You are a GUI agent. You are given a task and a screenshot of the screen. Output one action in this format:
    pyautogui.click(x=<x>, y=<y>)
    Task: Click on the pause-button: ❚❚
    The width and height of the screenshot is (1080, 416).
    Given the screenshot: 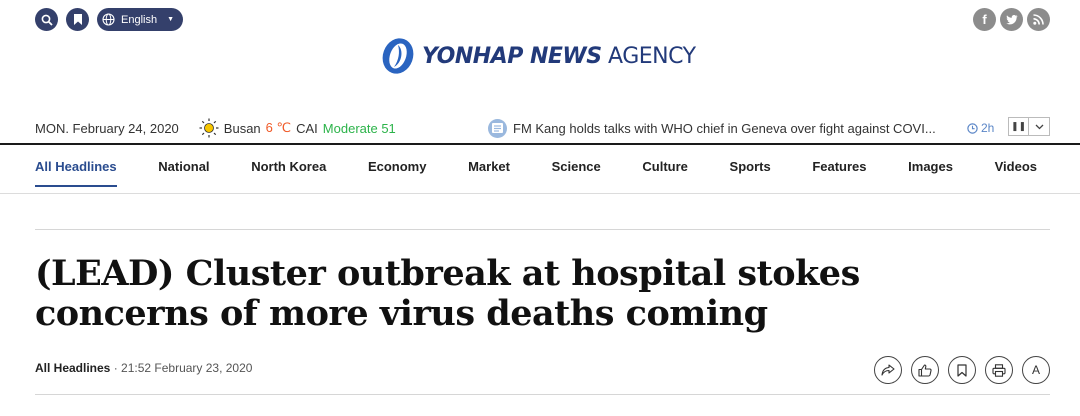 What is the action you would take?
    pyautogui.click(x=1018, y=126)
    